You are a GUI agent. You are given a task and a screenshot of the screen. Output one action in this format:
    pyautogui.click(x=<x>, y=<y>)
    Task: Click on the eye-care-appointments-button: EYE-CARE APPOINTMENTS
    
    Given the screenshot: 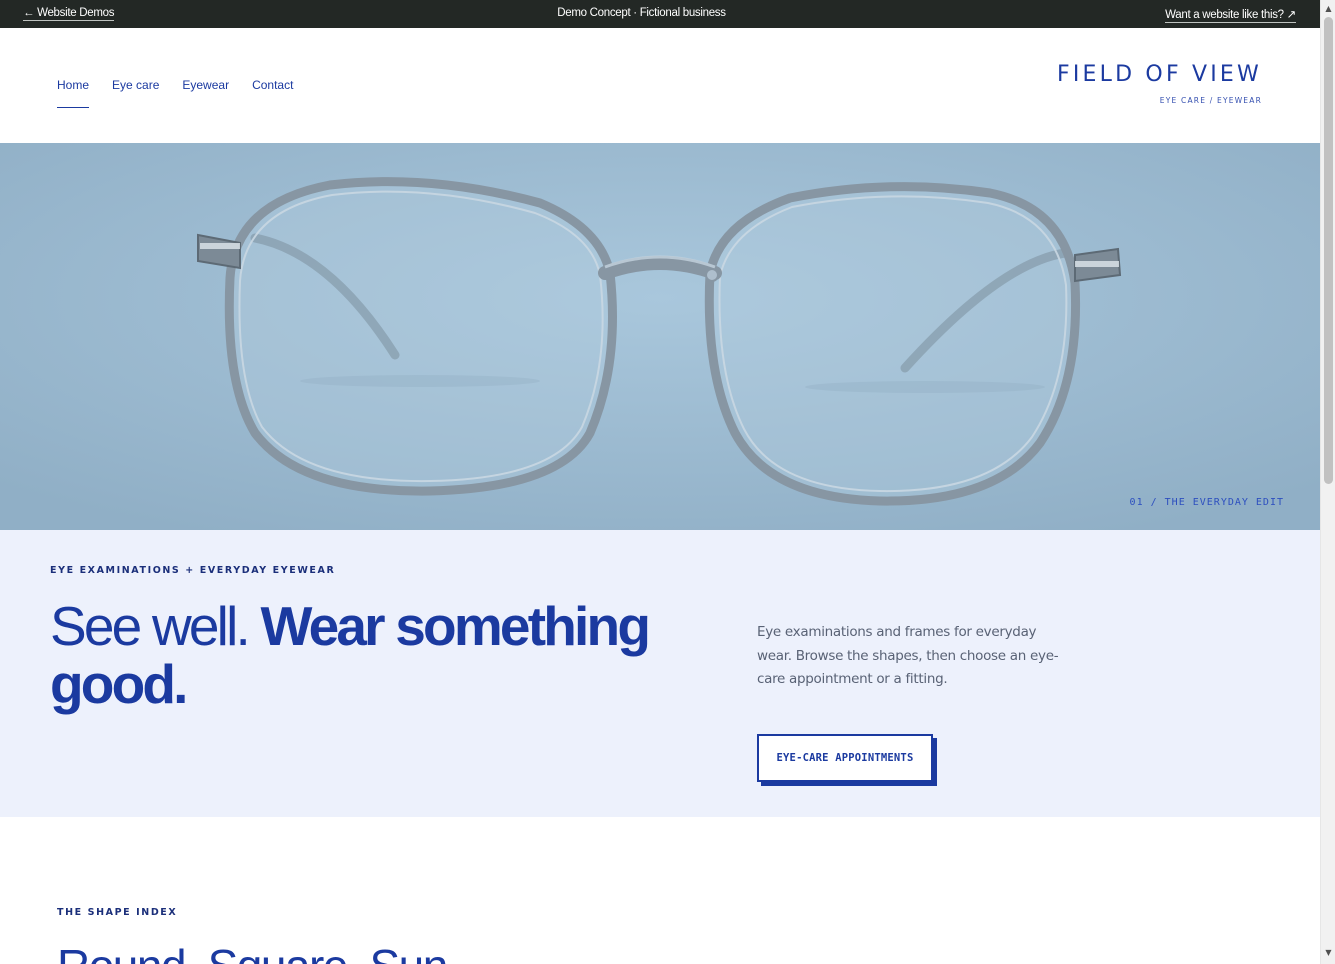 What is the action you would take?
    pyautogui.click(x=845, y=758)
    